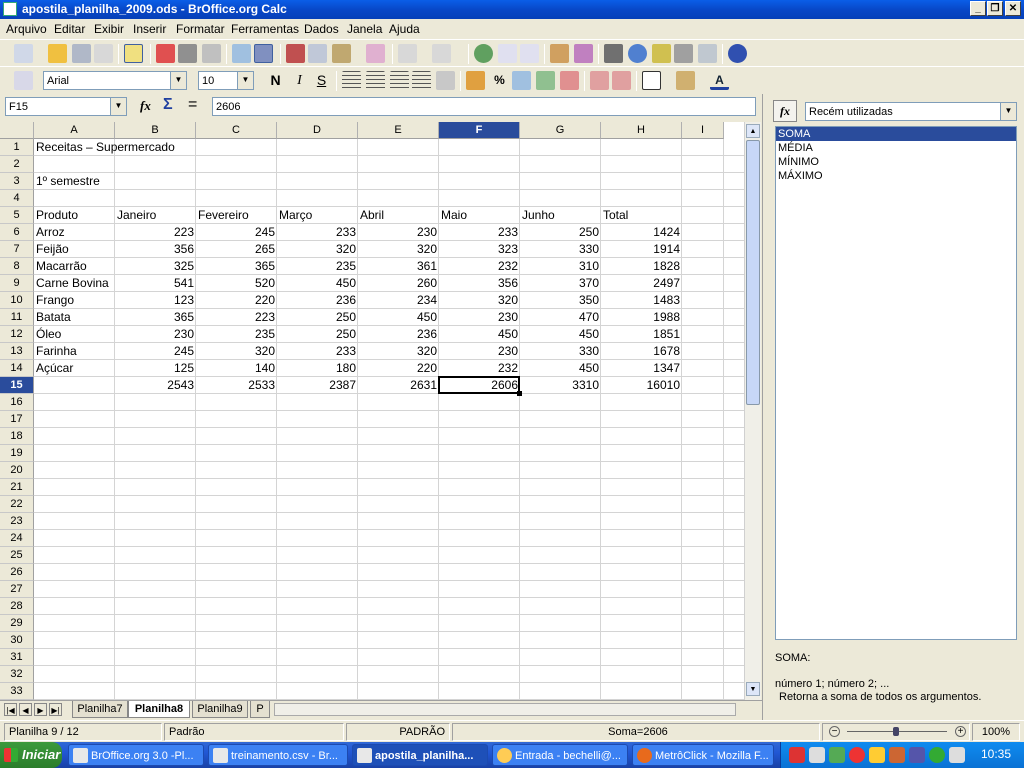  I want to click on cell-g6: 250, so click(560, 232).